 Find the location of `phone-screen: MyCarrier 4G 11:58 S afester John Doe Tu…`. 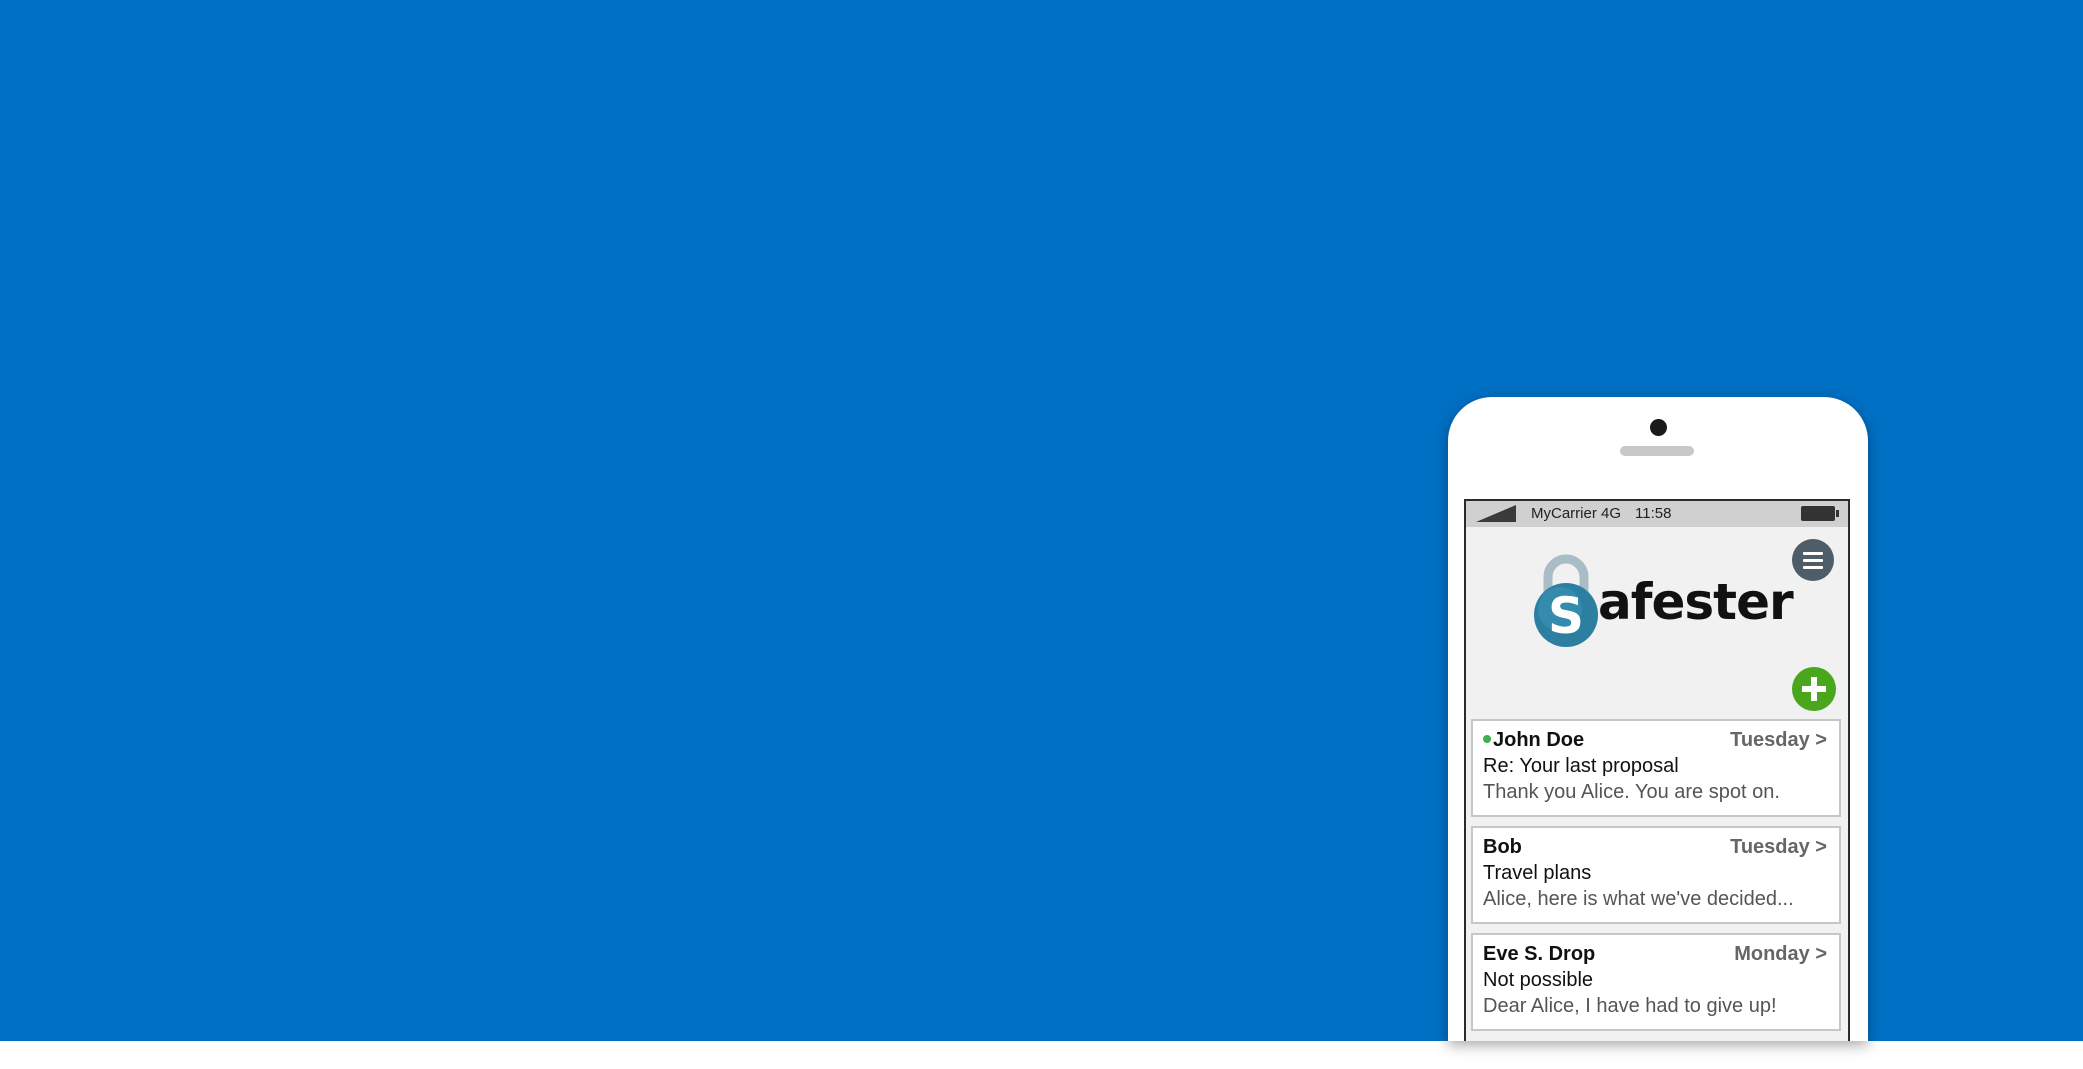

phone-screen: MyCarrier 4G 11:58 S afester John Doe Tu… is located at coordinates (1657, 770).